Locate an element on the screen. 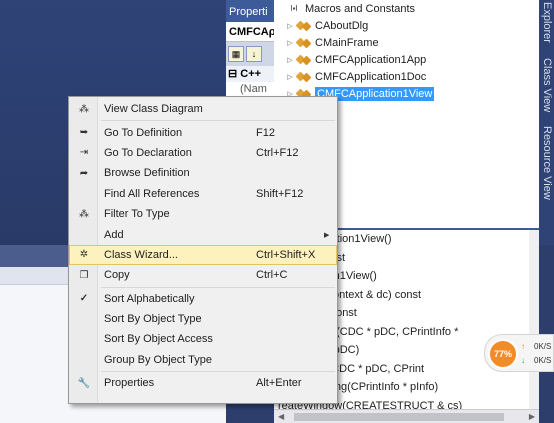  menu-item-properties: 🔧 Properties Alt+Enter is located at coordinates (203, 383).